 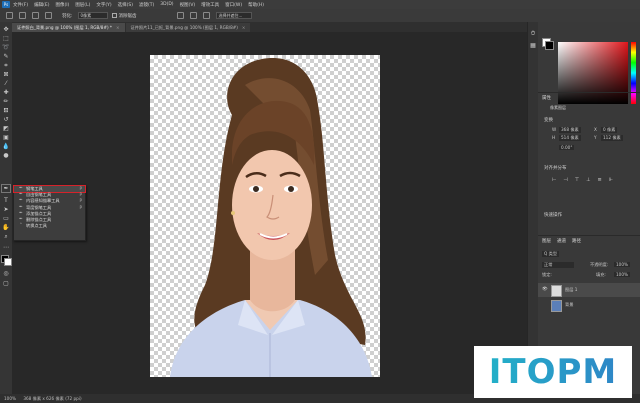 I want to click on align-distribute-title: 对齐并分布, so click(x=555, y=168).